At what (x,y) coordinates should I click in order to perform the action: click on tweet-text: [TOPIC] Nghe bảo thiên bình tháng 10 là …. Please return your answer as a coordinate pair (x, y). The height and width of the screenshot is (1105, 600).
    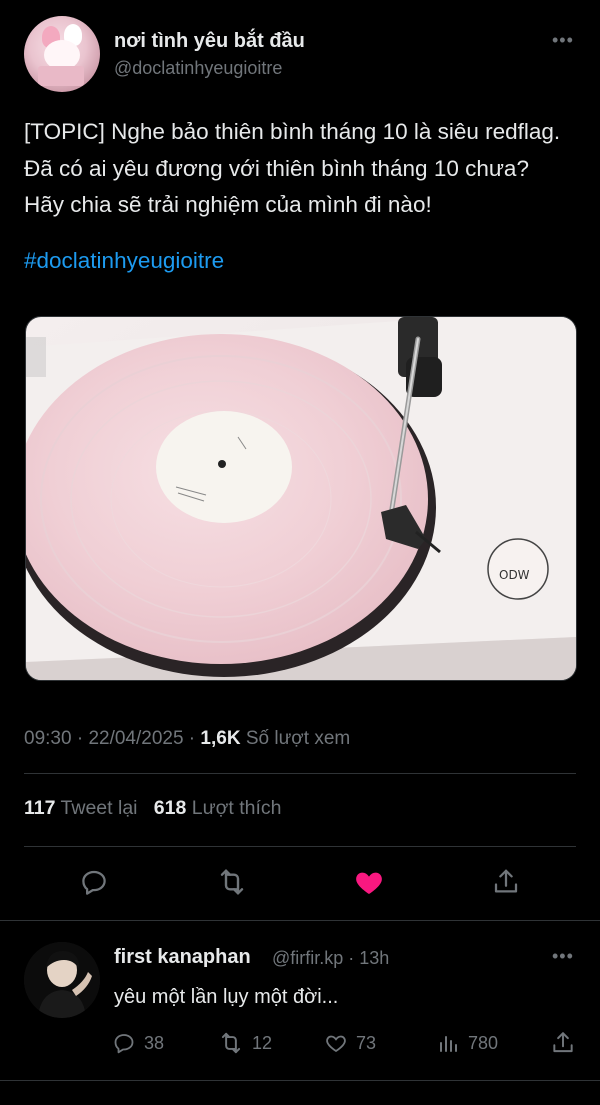
    Looking at the image, I should click on (292, 168).